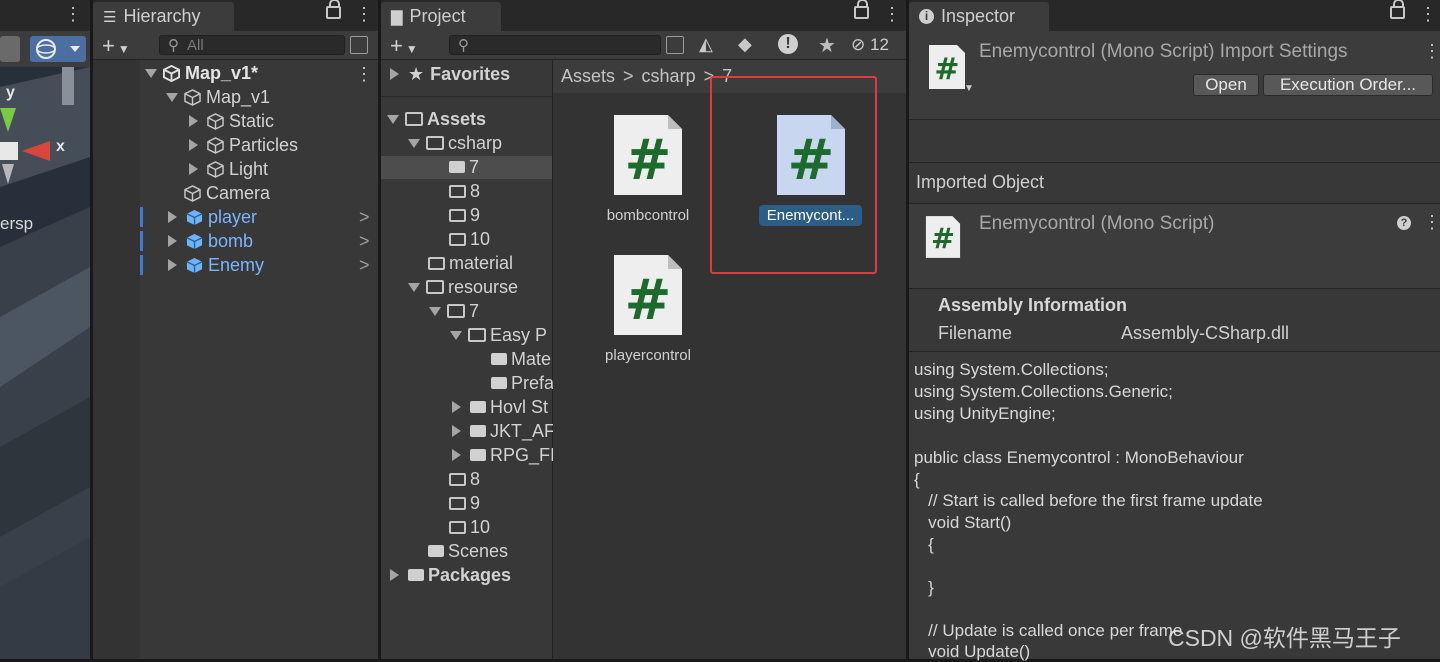 The width and height of the screenshot is (1440, 662). Describe the element at coordinates (249, 168) in the screenshot. I see `hierarchy-item-label: Light` at that location.